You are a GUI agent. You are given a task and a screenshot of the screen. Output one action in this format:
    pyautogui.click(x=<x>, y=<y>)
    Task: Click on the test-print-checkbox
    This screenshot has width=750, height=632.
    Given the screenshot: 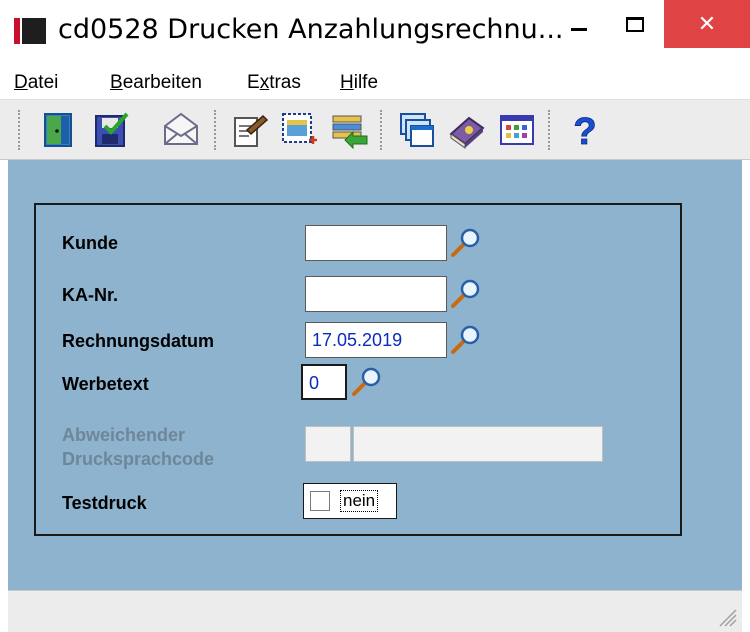 What is the action you would take?
    pyautogui.click(x=320, y=501)
    